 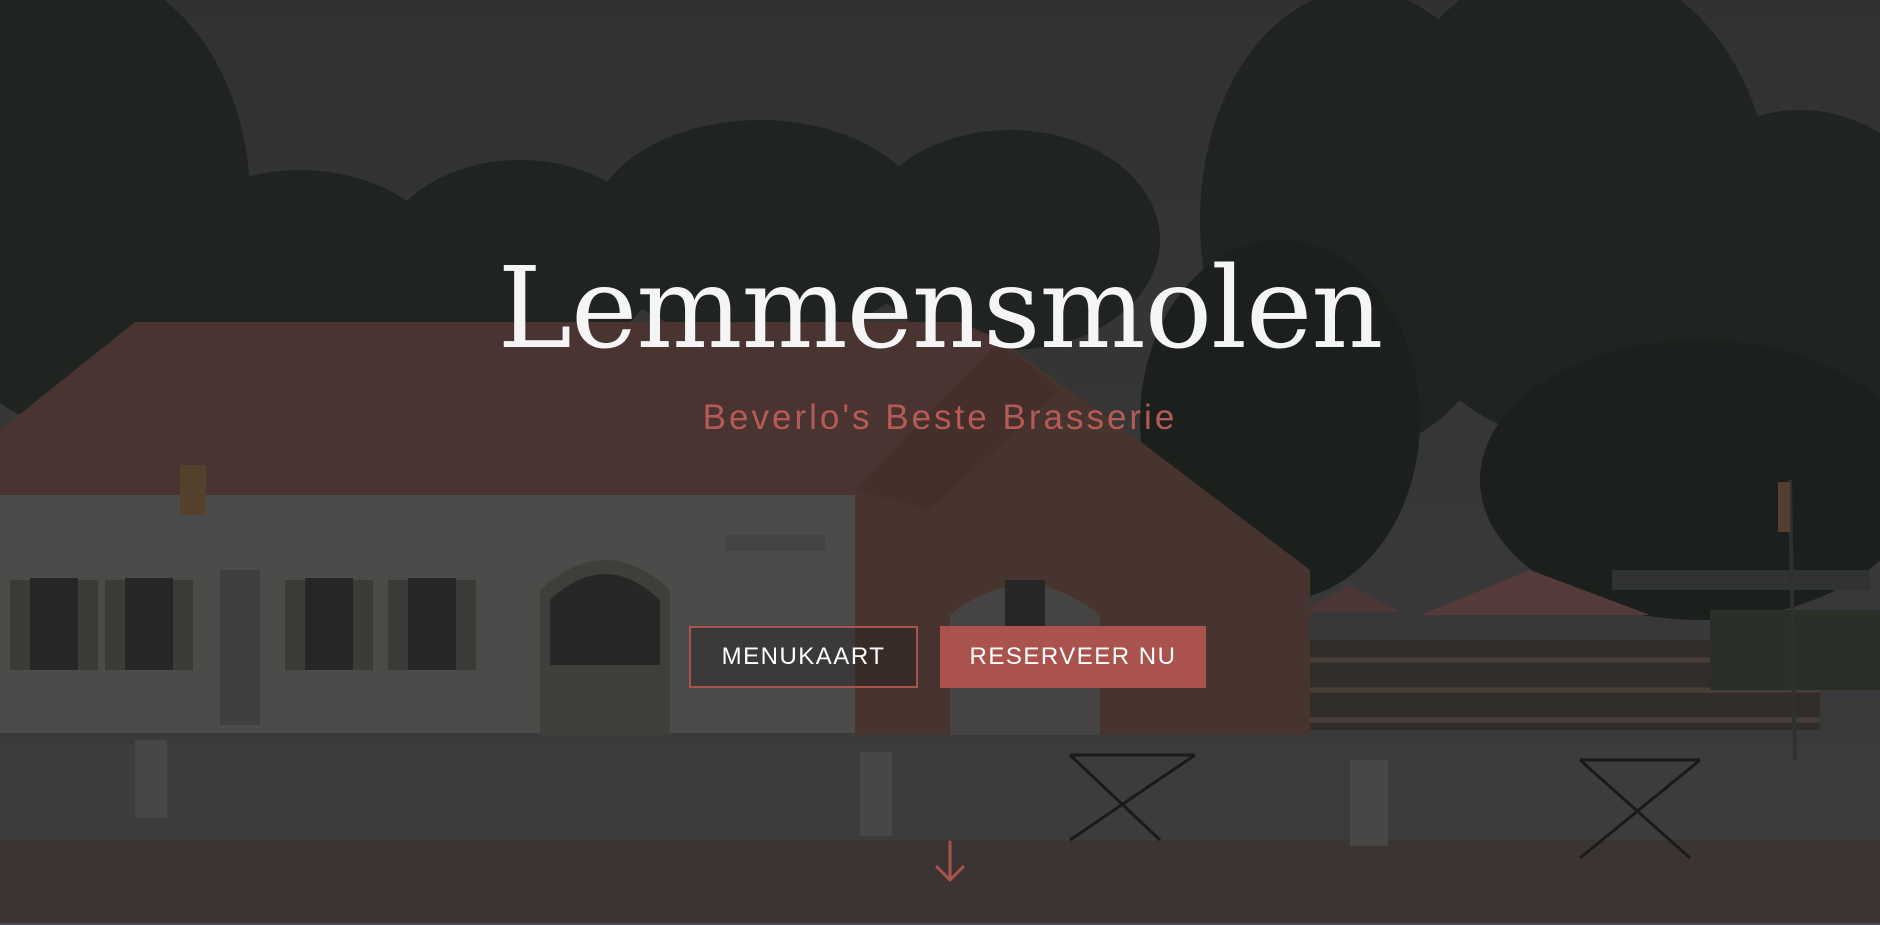 I want to click on menu-card-button: MENUKAART, so click(x=803, y=657).